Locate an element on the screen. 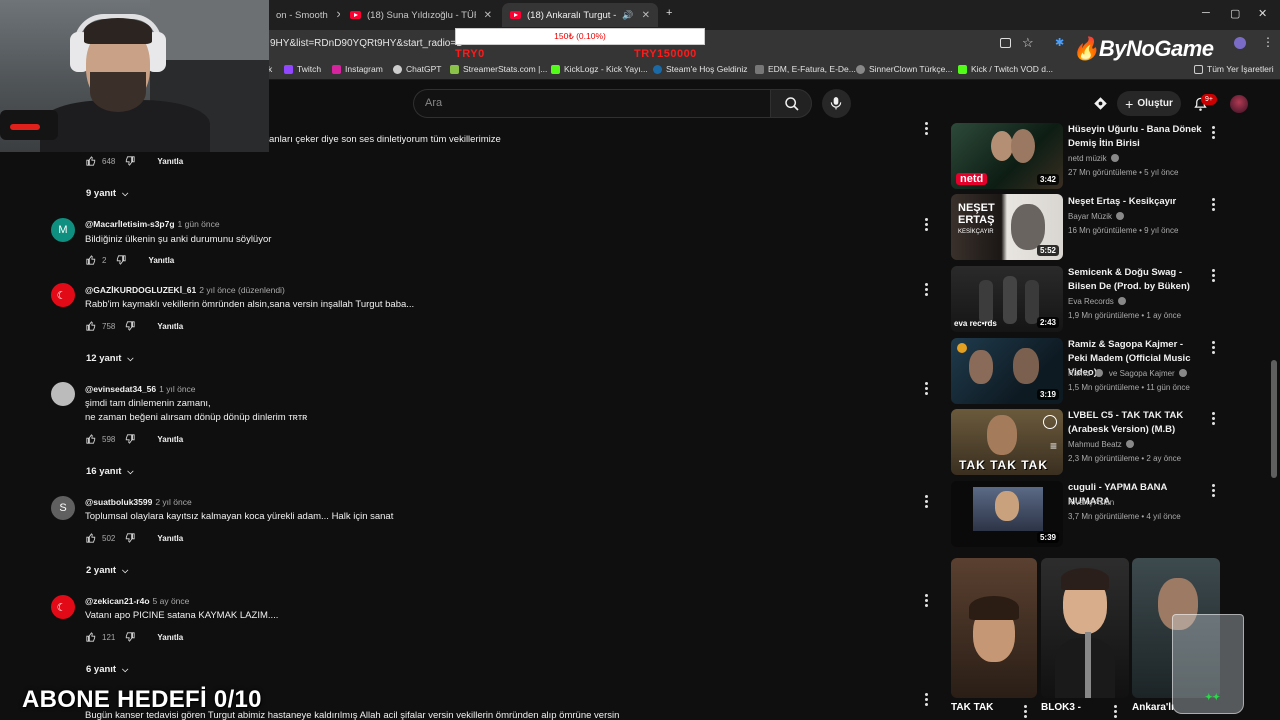 Image resolution: width=1280 pixels, height=720 pixels. bookmark-steam: Steam'e Hoş Geldiniz is located at coordinates (700, 69).